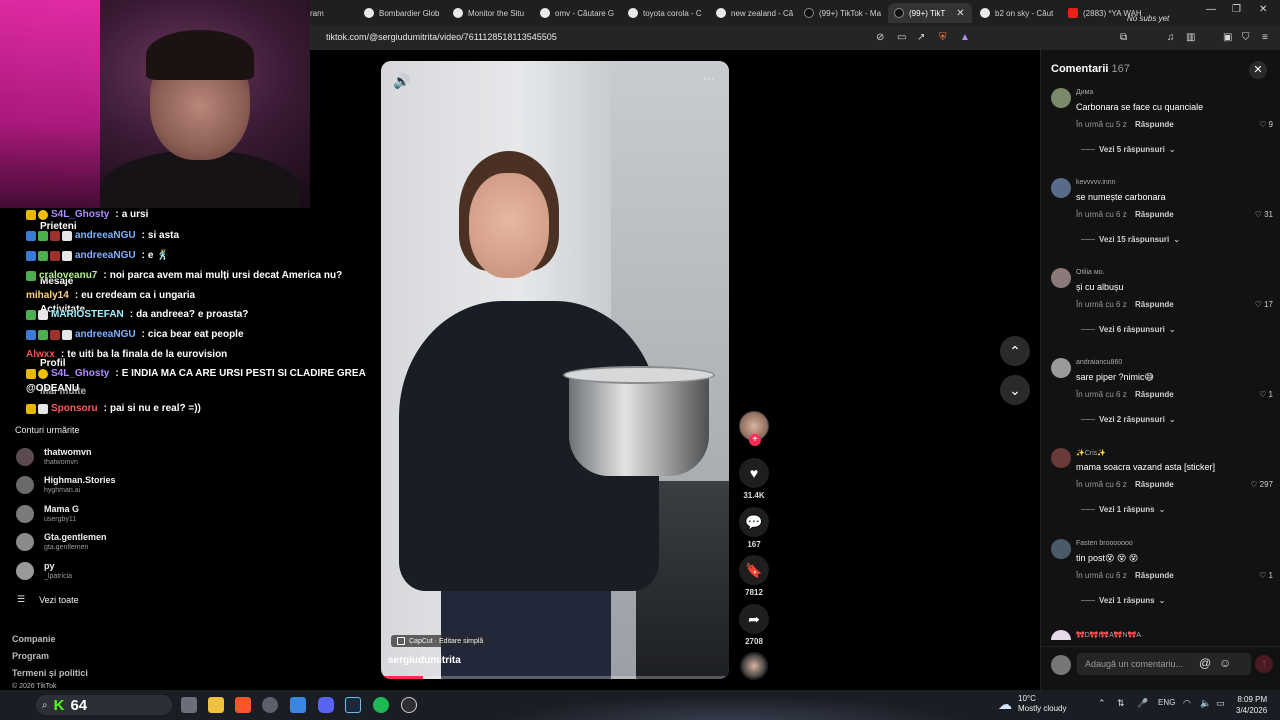  What do you see at coordinates (34, 639) in the screenshot?
I see `footer-link-company: Companie` at bounding box center [34, 639].